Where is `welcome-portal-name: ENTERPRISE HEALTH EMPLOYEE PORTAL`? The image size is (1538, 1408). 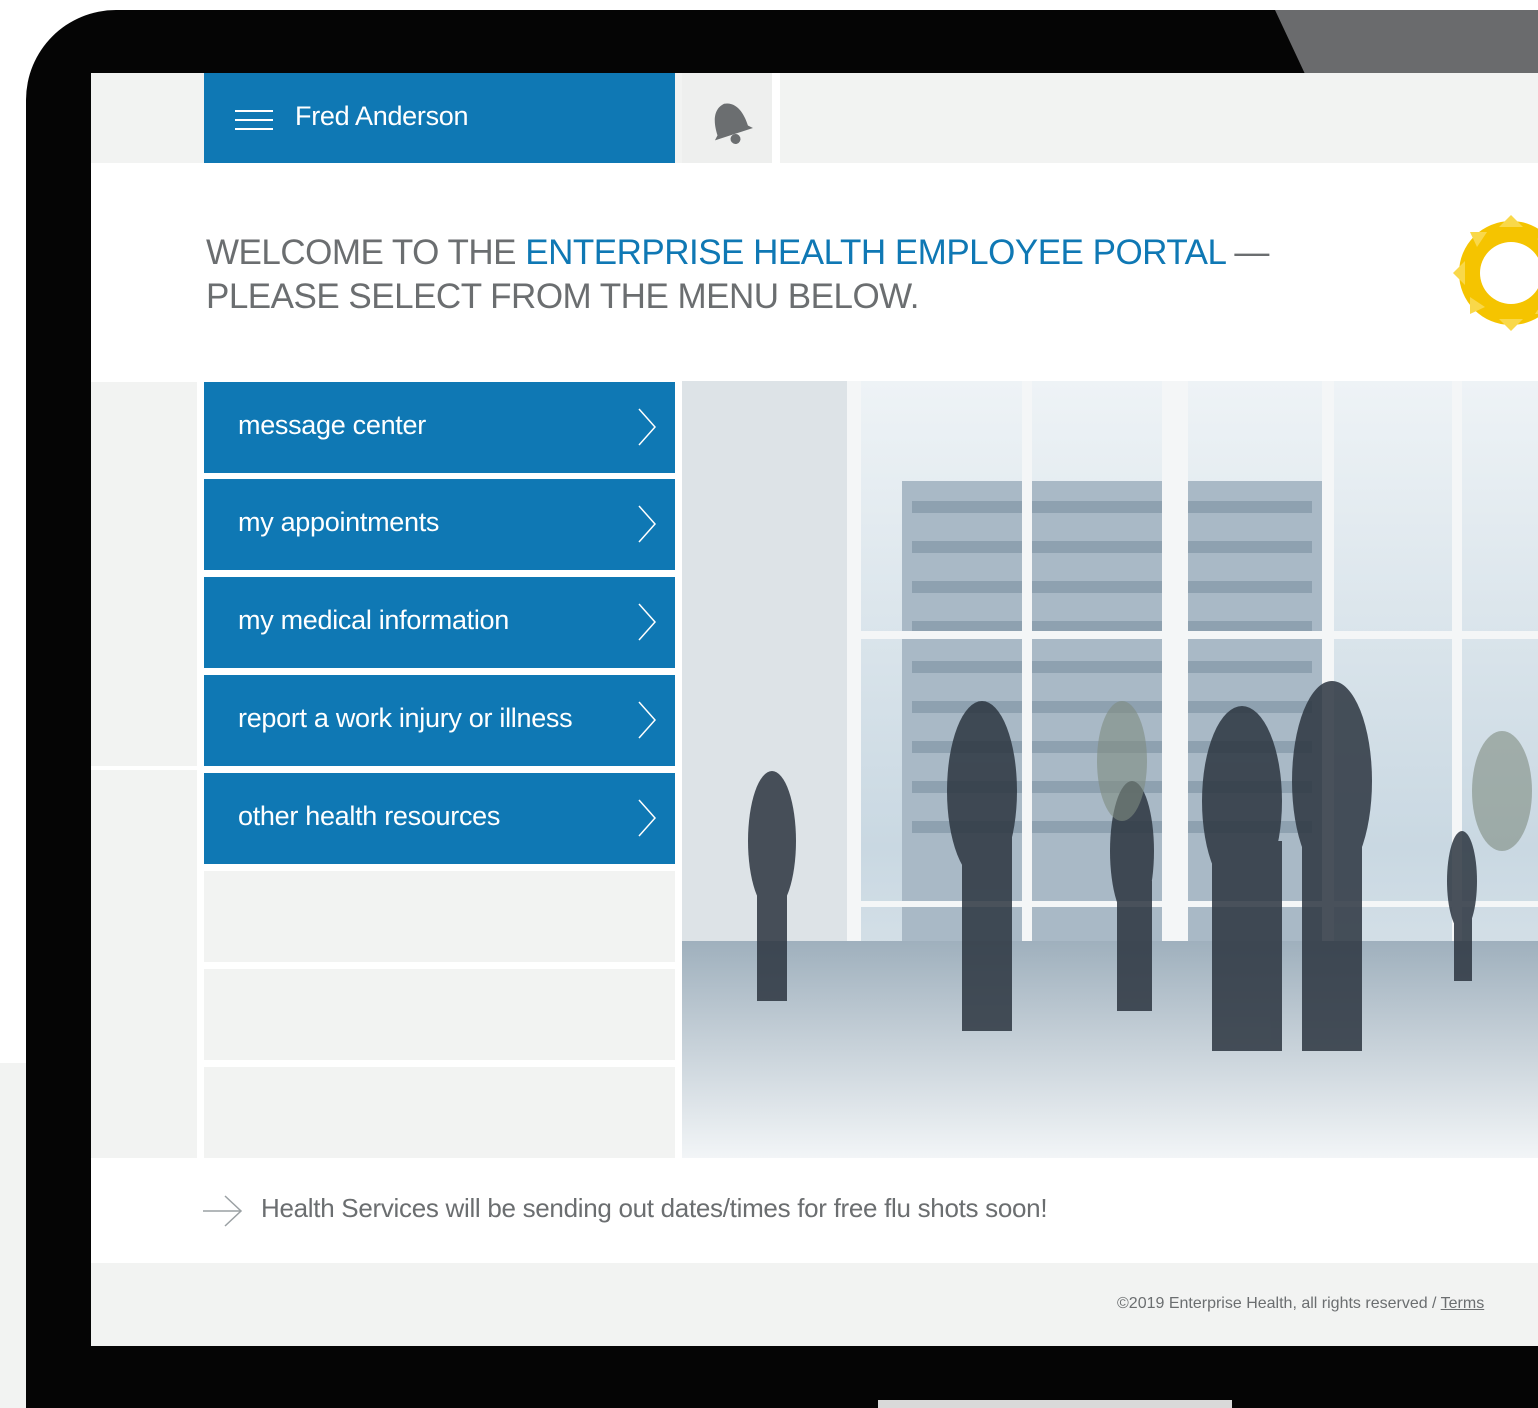
welcome-portal-name: ENTERPRISE HEALTH EMPLOYEE PORTAL is located at coordinates (875, 252).